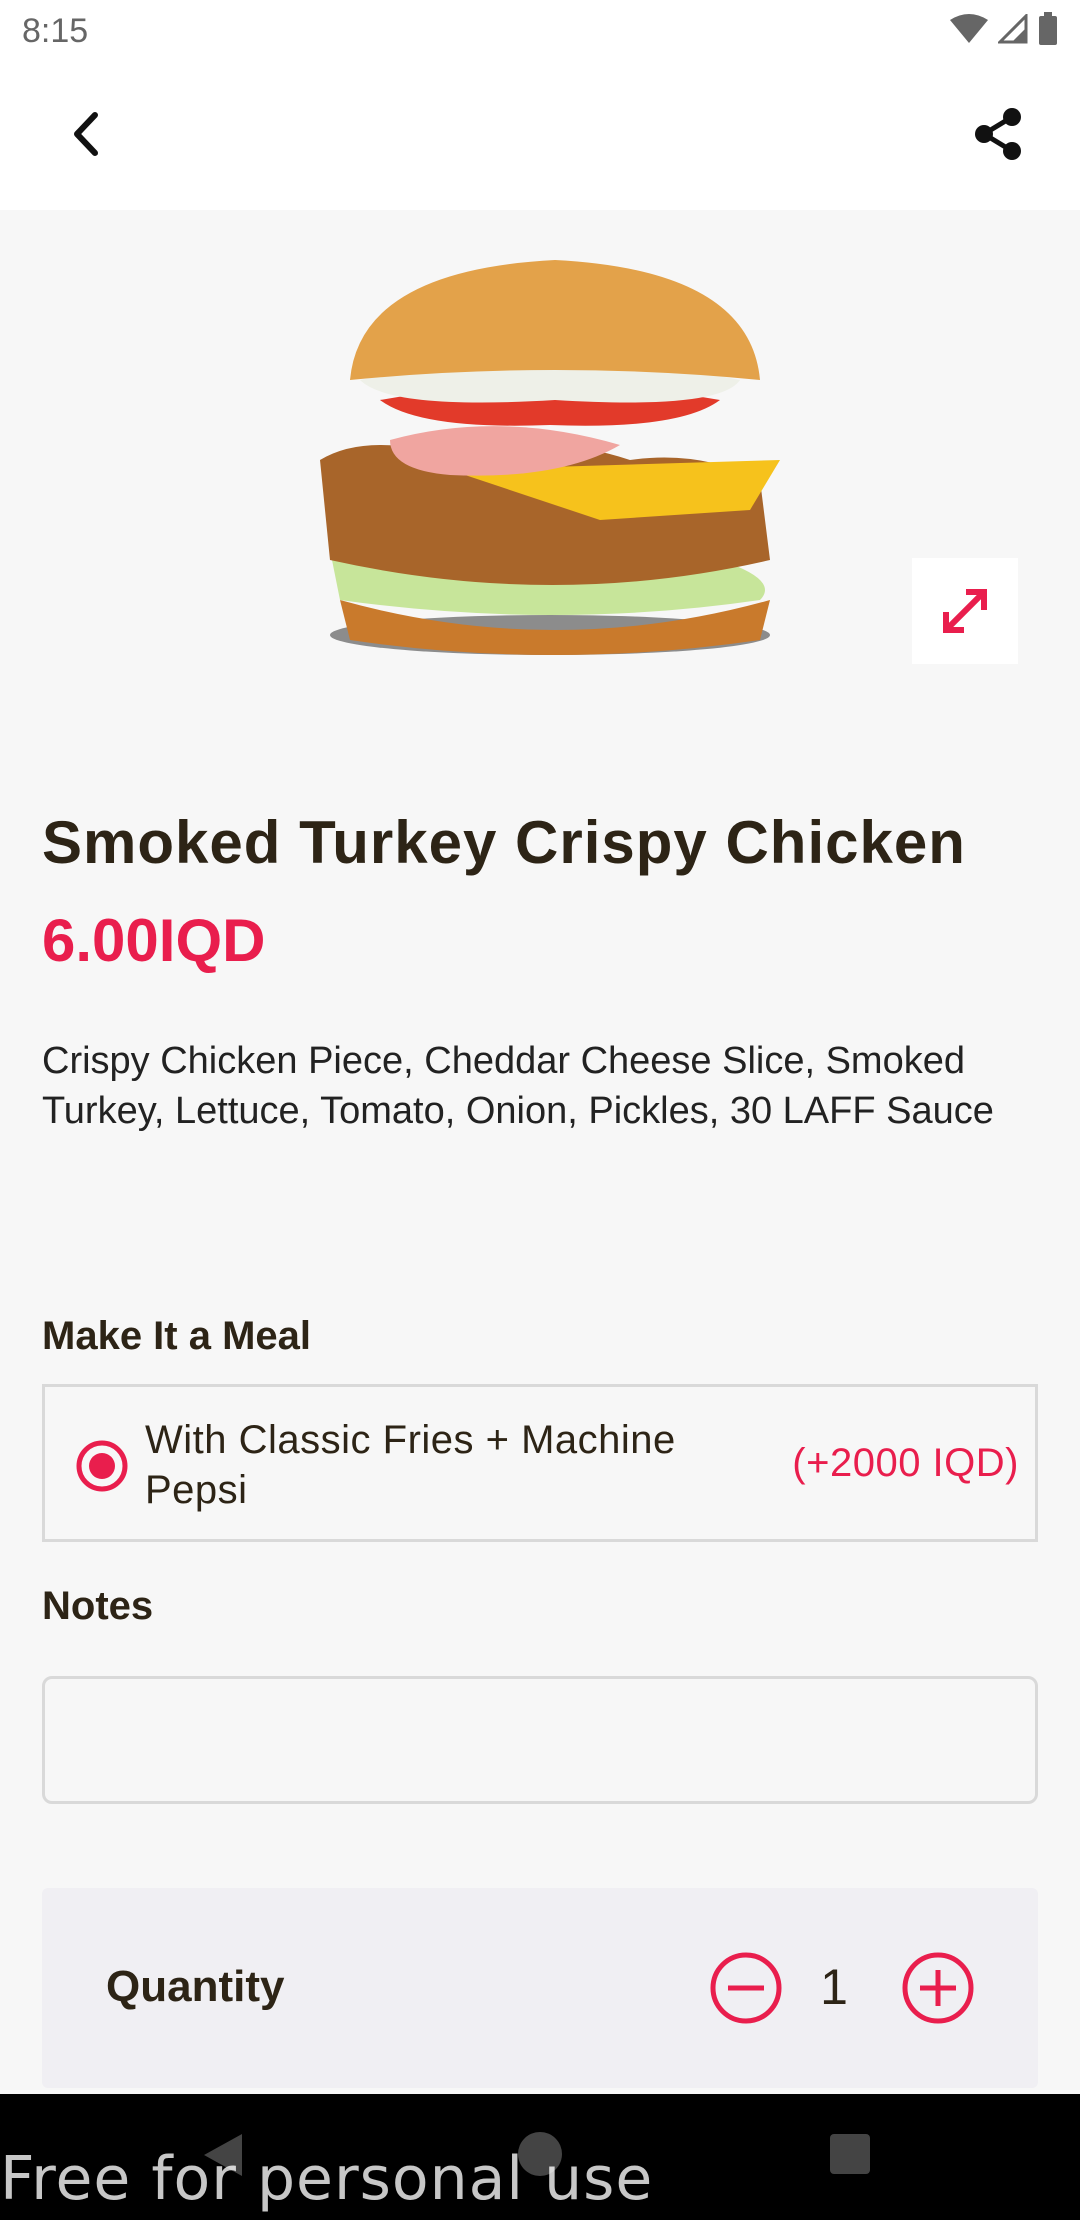 Image resolution: width=1080 pixels, height=2220 pixels. Describe the element at coordinates (154, 940) in the screenshot. I see `product-price: 6.00IQD` at that location.